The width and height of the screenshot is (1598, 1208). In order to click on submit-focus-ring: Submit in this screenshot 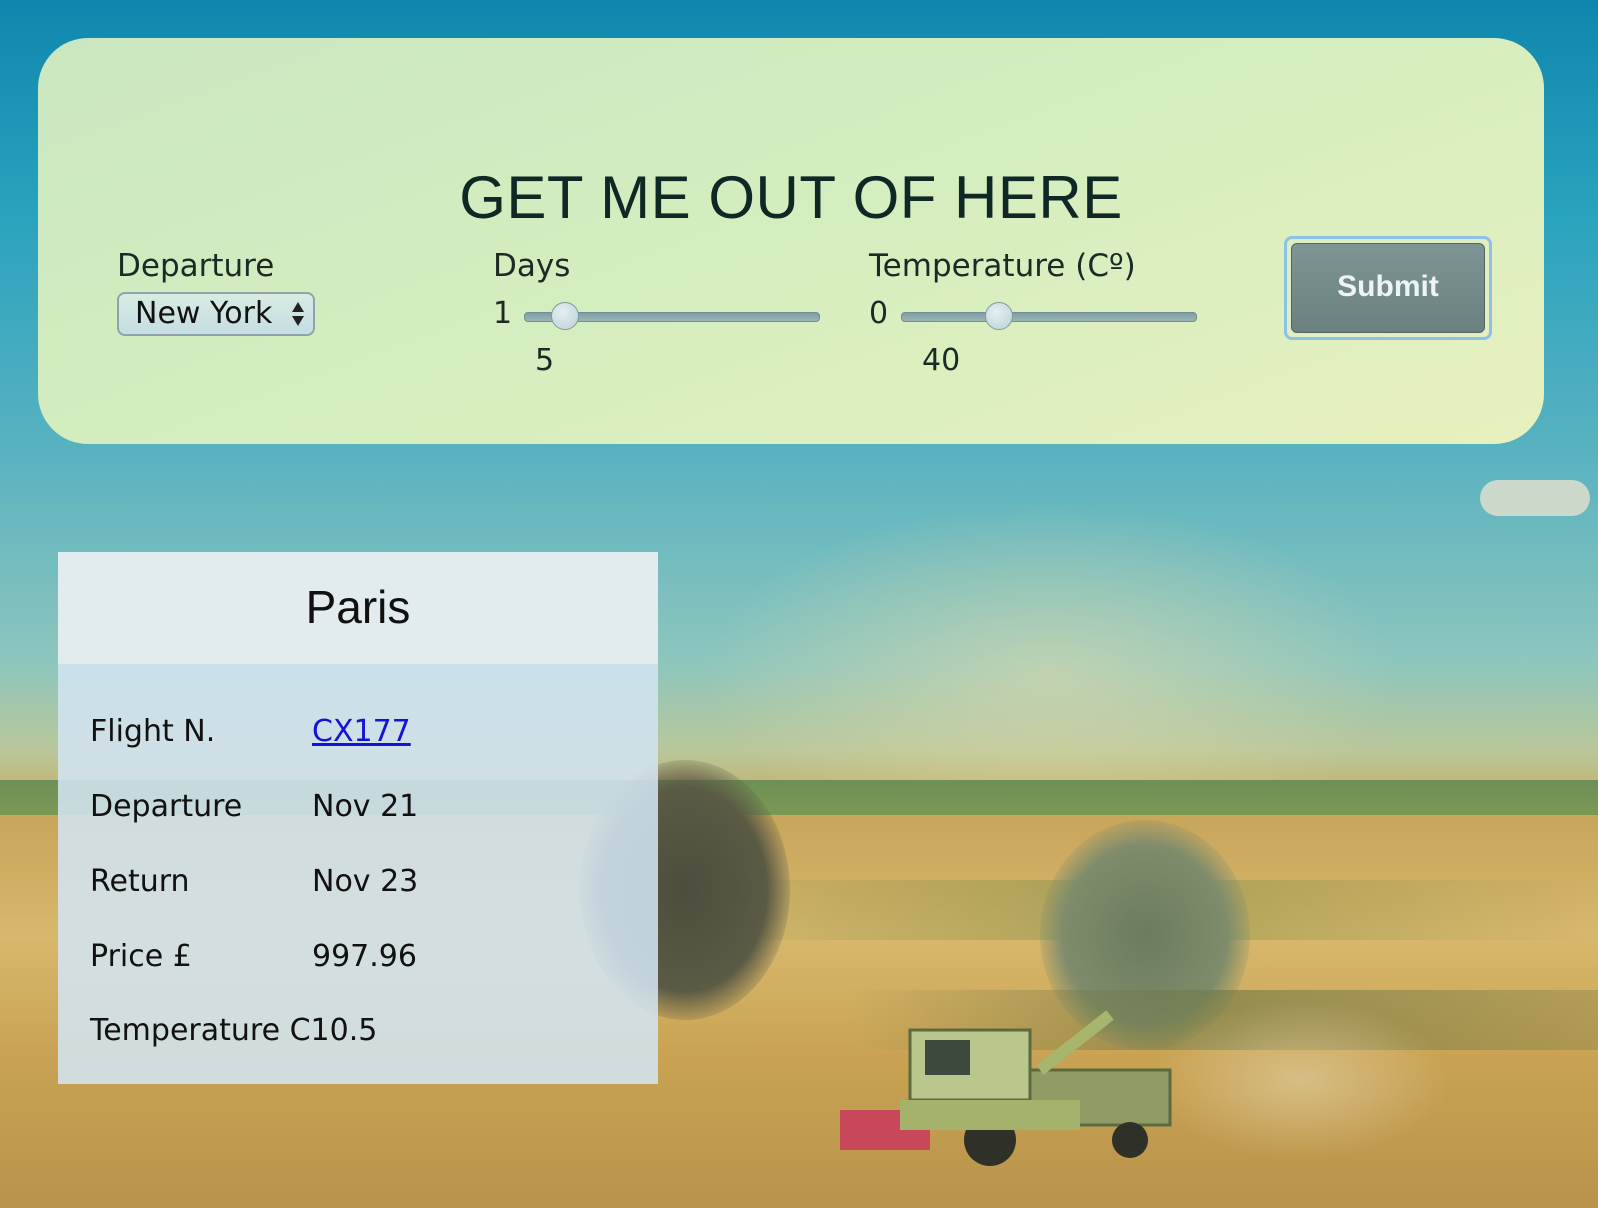, I will do `click(1388, 288)`.